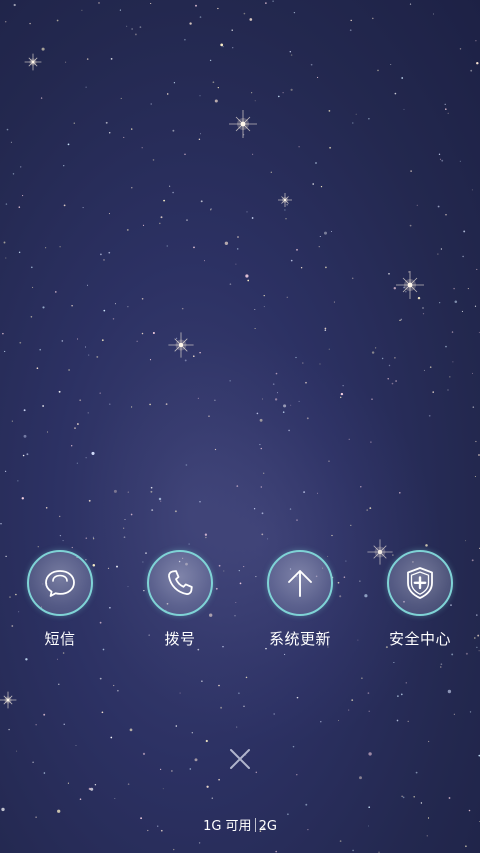 The width and height of the screenshot is (480, 853). Describe the element at coordinates (420, 583) in the screenshot. I see `security-center-button` at that location.